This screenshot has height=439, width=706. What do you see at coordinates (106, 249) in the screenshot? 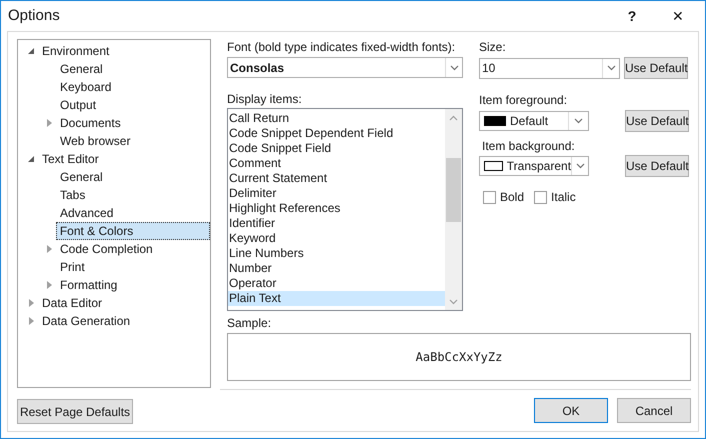
I see `tree-item: Code Completion` at bounding box center [106, 249].